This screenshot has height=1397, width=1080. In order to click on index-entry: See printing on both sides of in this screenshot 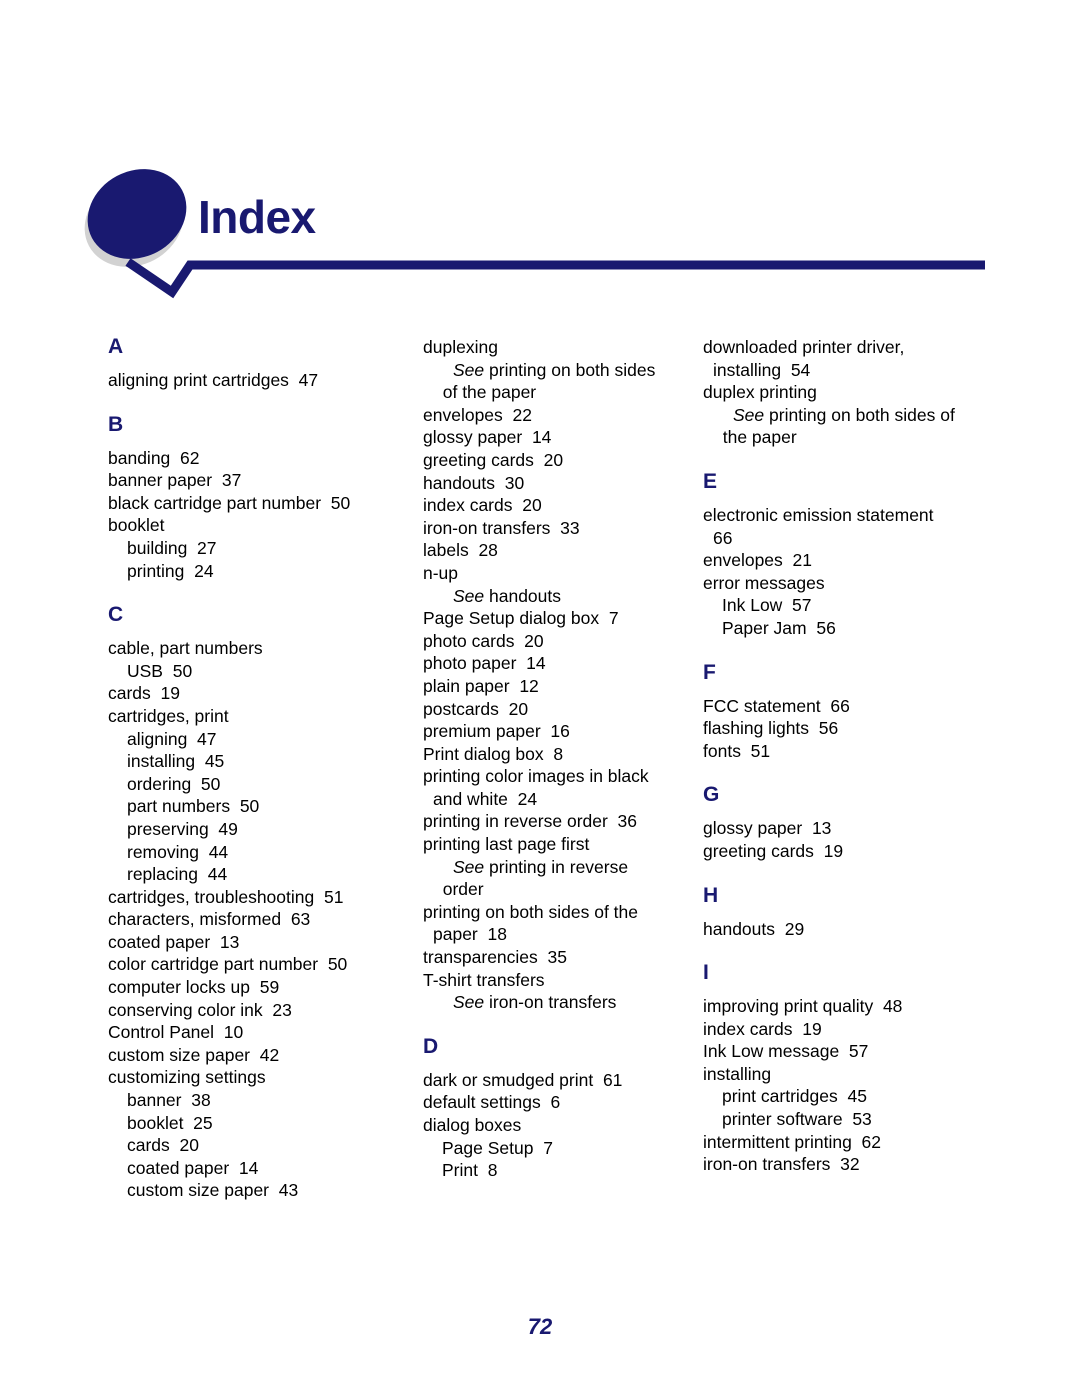, I will do `click(844, 414)`.